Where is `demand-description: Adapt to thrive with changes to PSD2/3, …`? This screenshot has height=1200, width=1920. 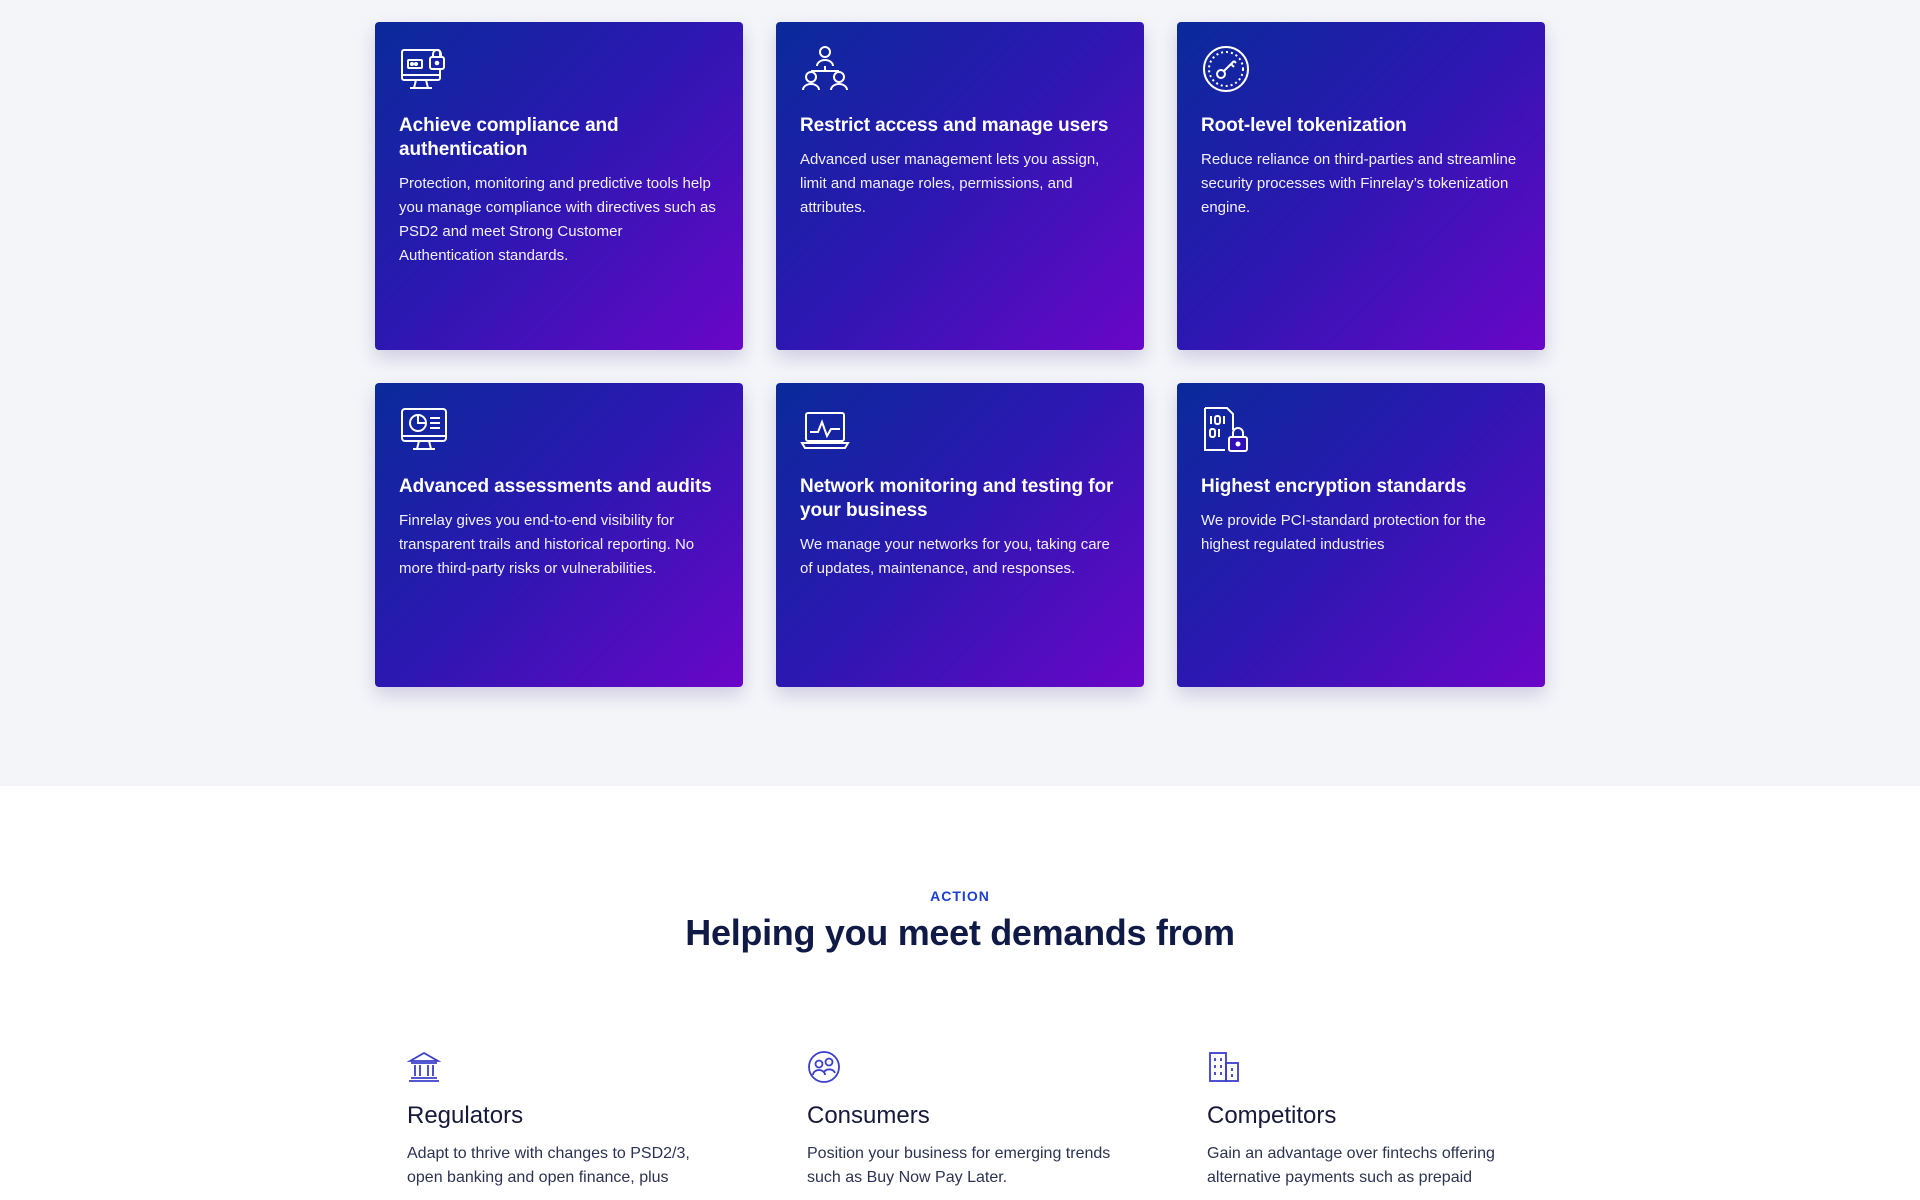
demand-description: Adapt to thrive with changes to PSD2/3, … is located at coordinates (548, 1165).